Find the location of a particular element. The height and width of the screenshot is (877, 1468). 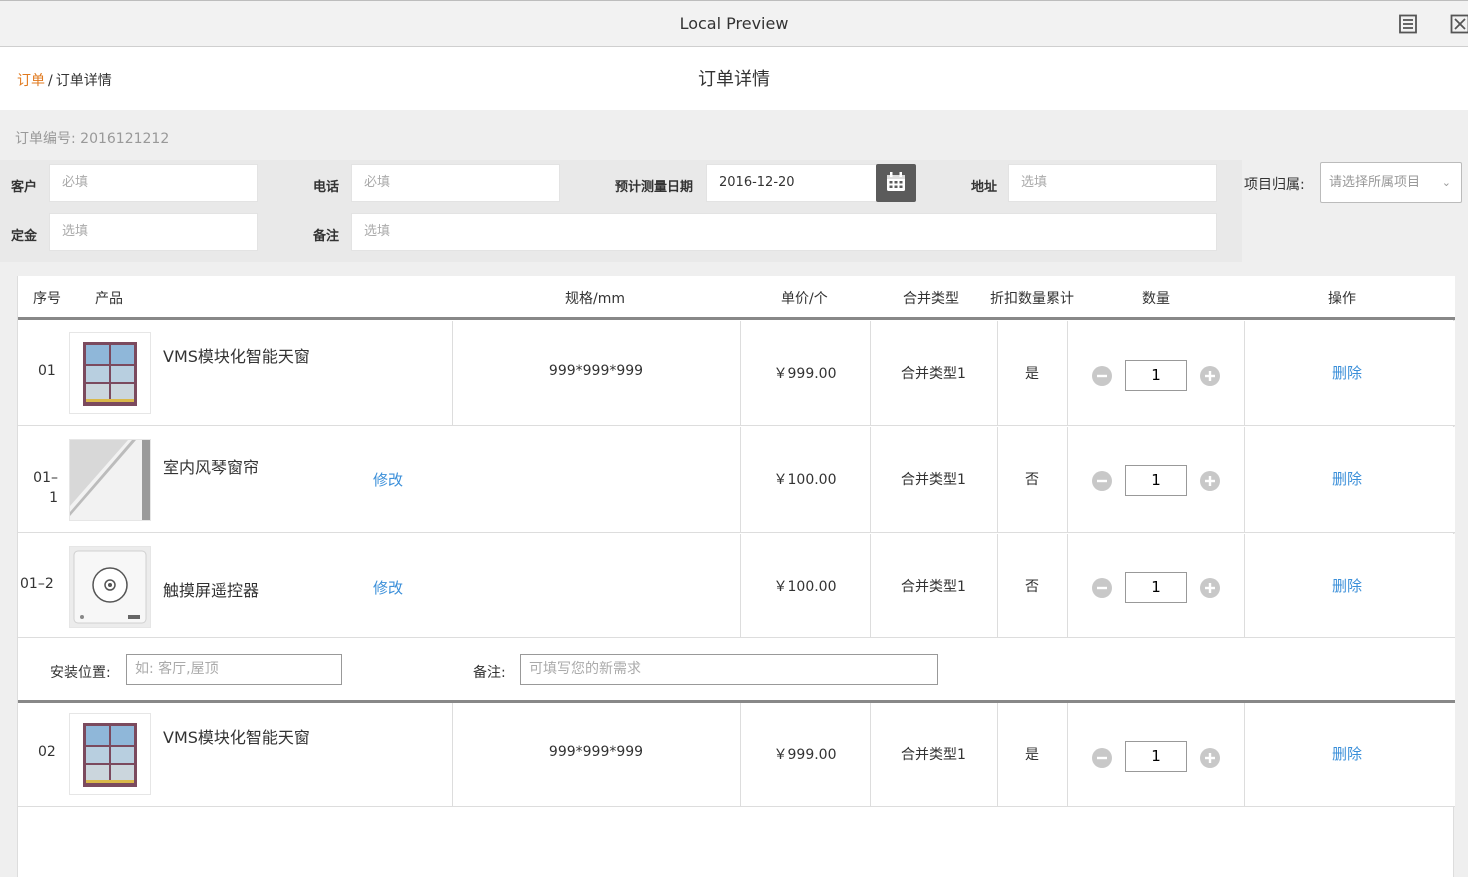

address-input: 选填 is located at coordinates (1112, 183).